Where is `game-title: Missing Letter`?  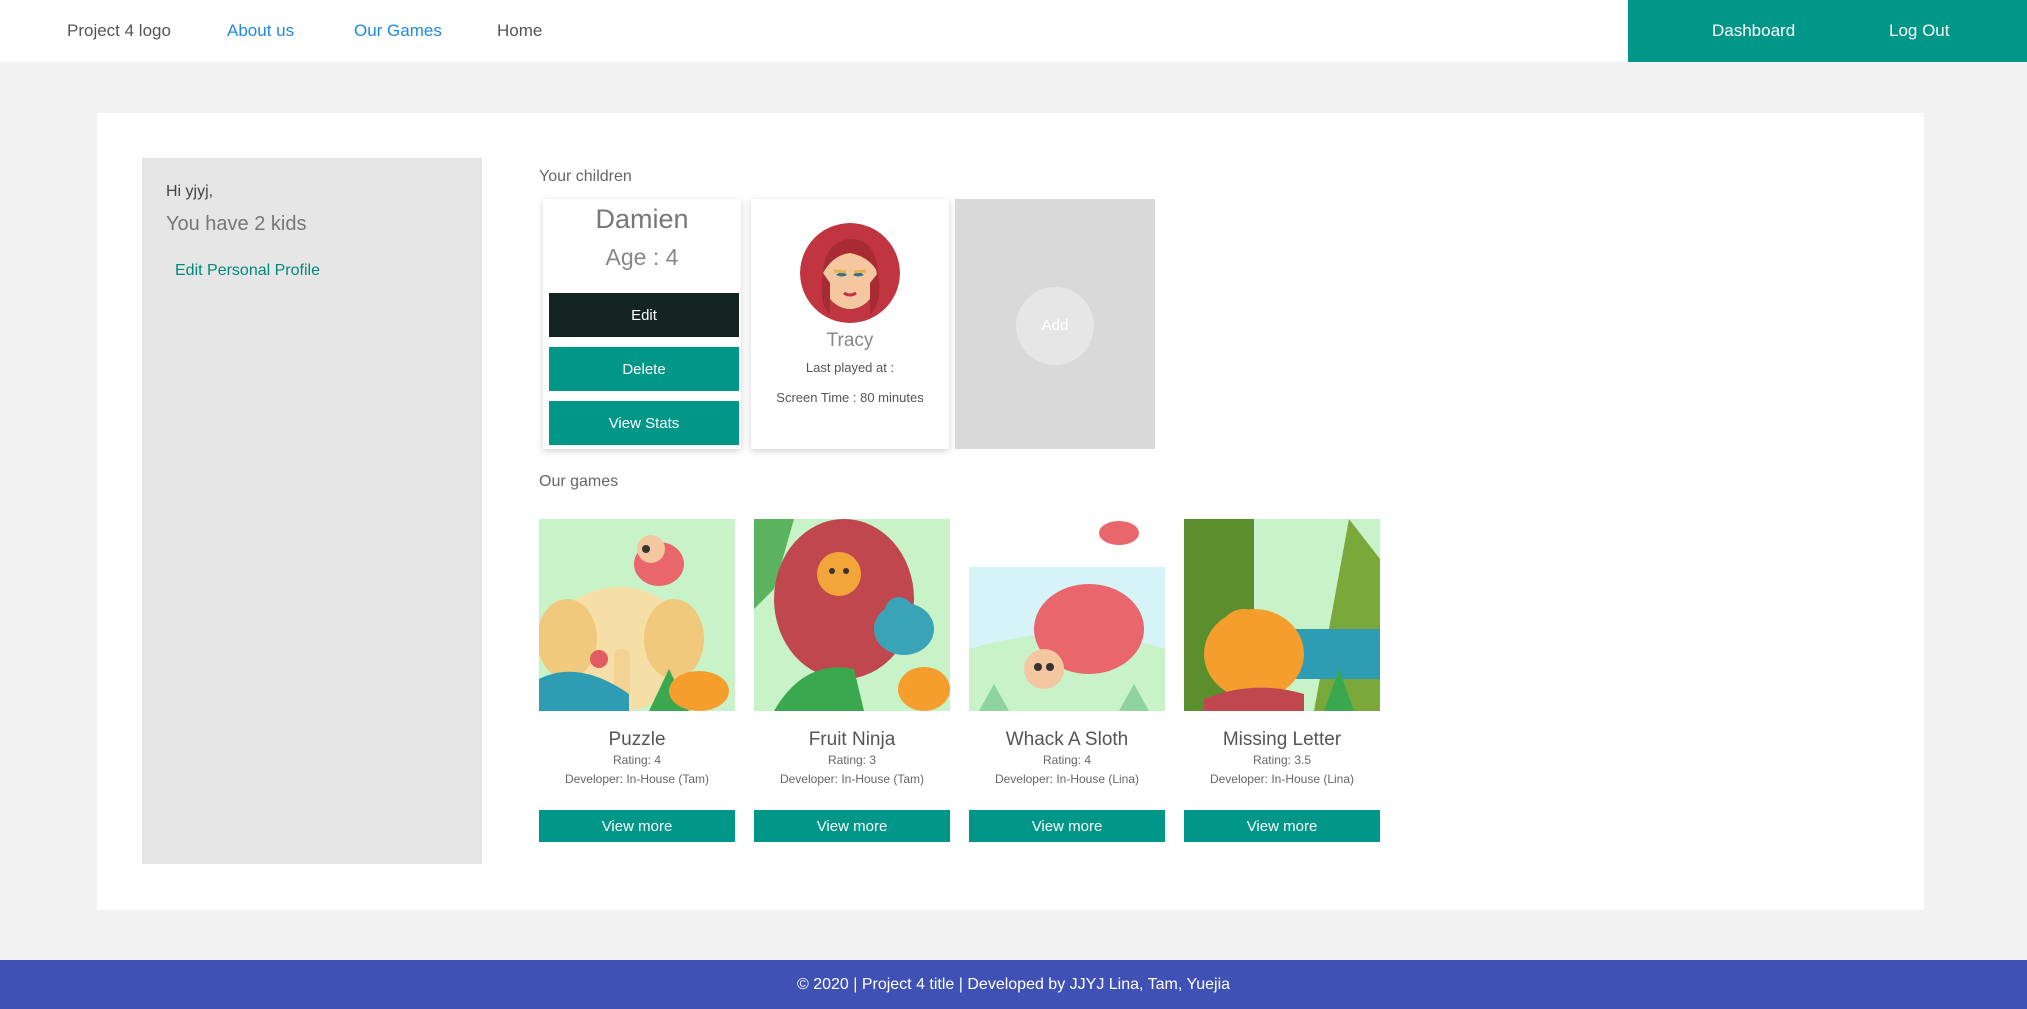
game-title: Missing Letter is located at coordinates (1282, 739).